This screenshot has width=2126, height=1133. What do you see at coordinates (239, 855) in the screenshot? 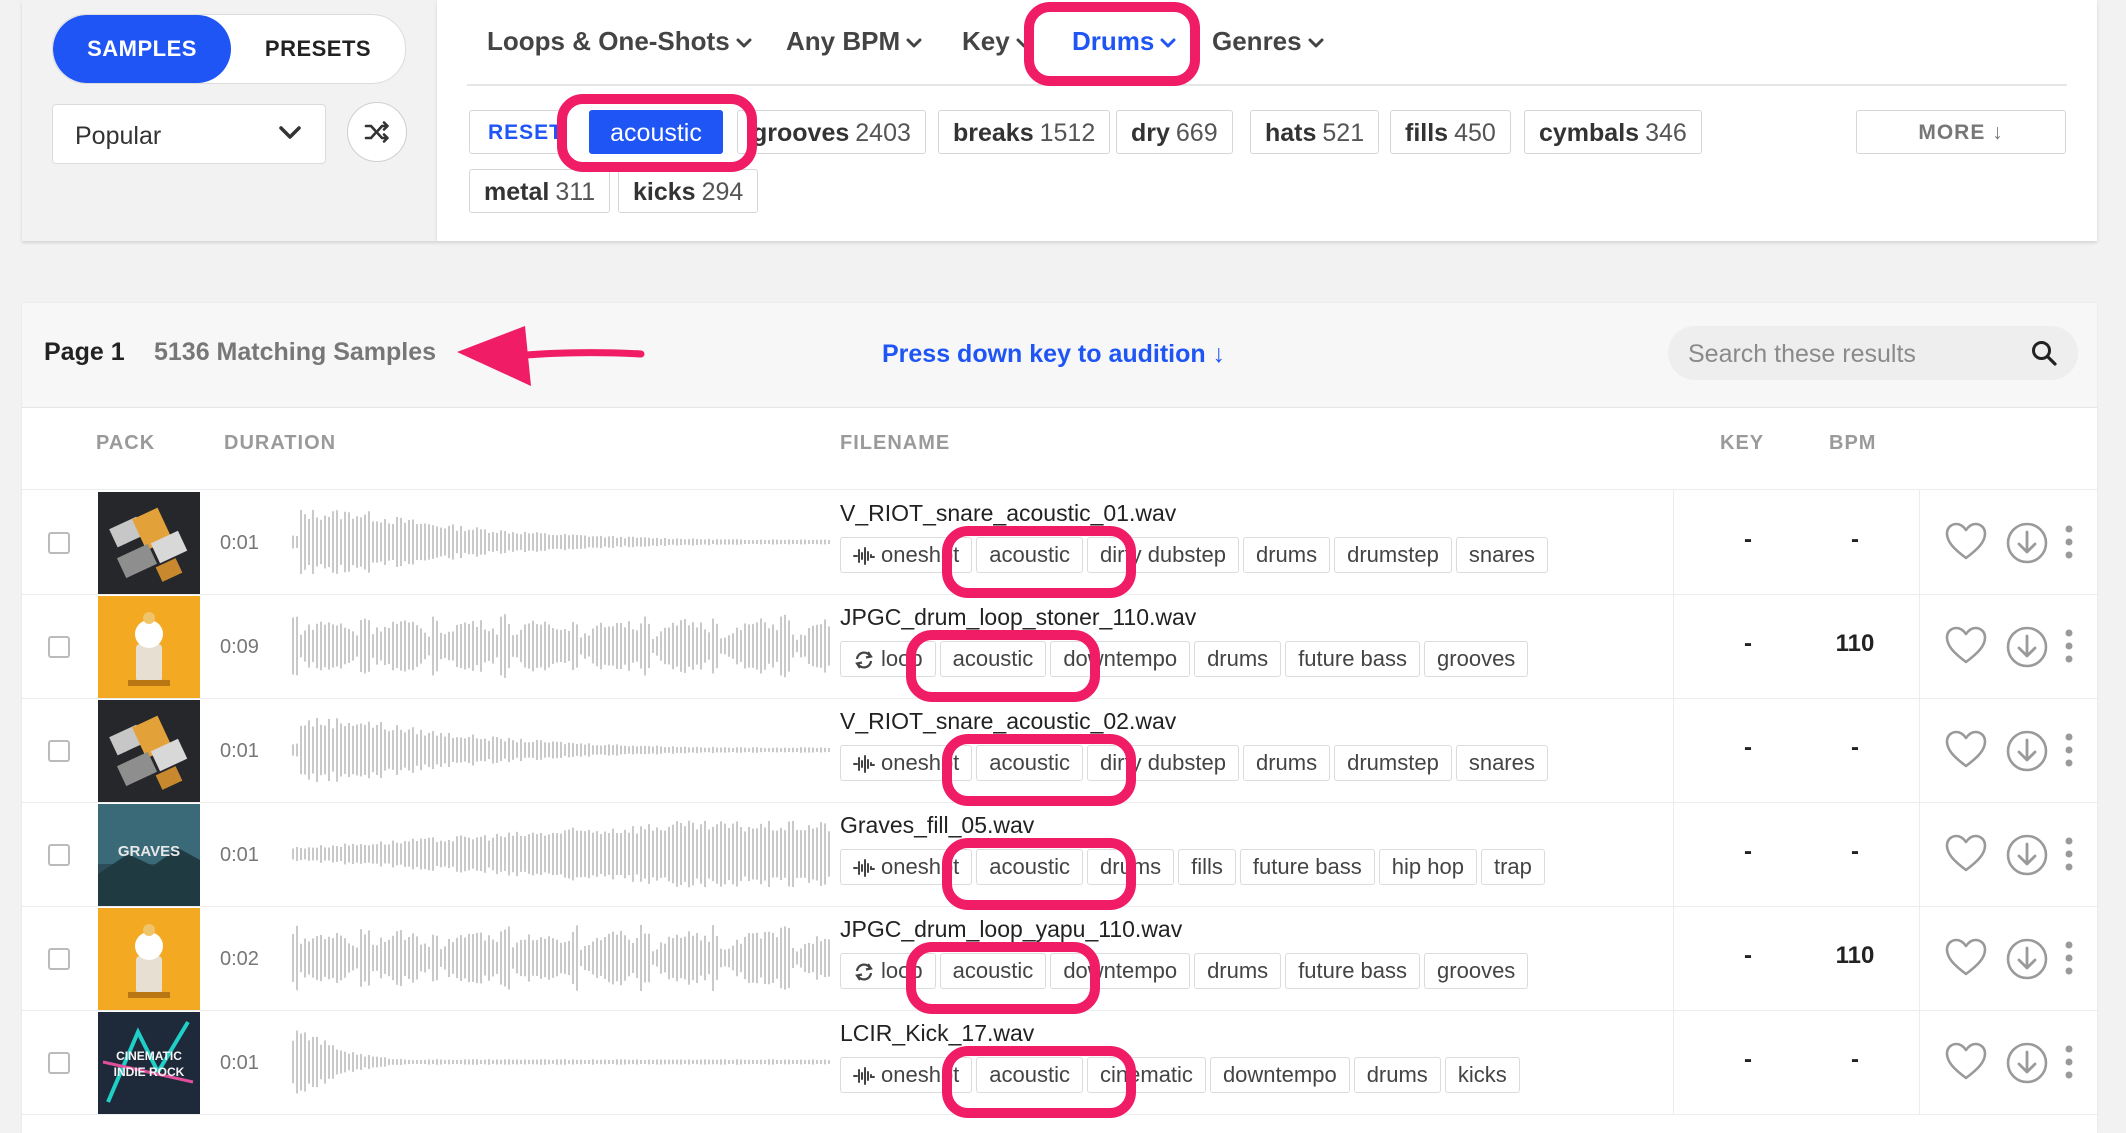
I see `duration-text: 0:01` at bounding box center [239, 855].